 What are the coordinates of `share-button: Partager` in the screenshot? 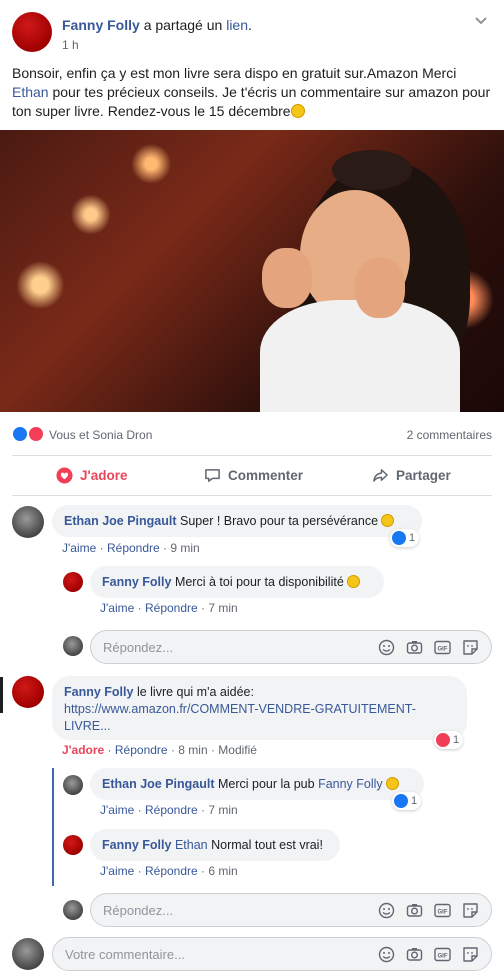 It's located at (411, 475).